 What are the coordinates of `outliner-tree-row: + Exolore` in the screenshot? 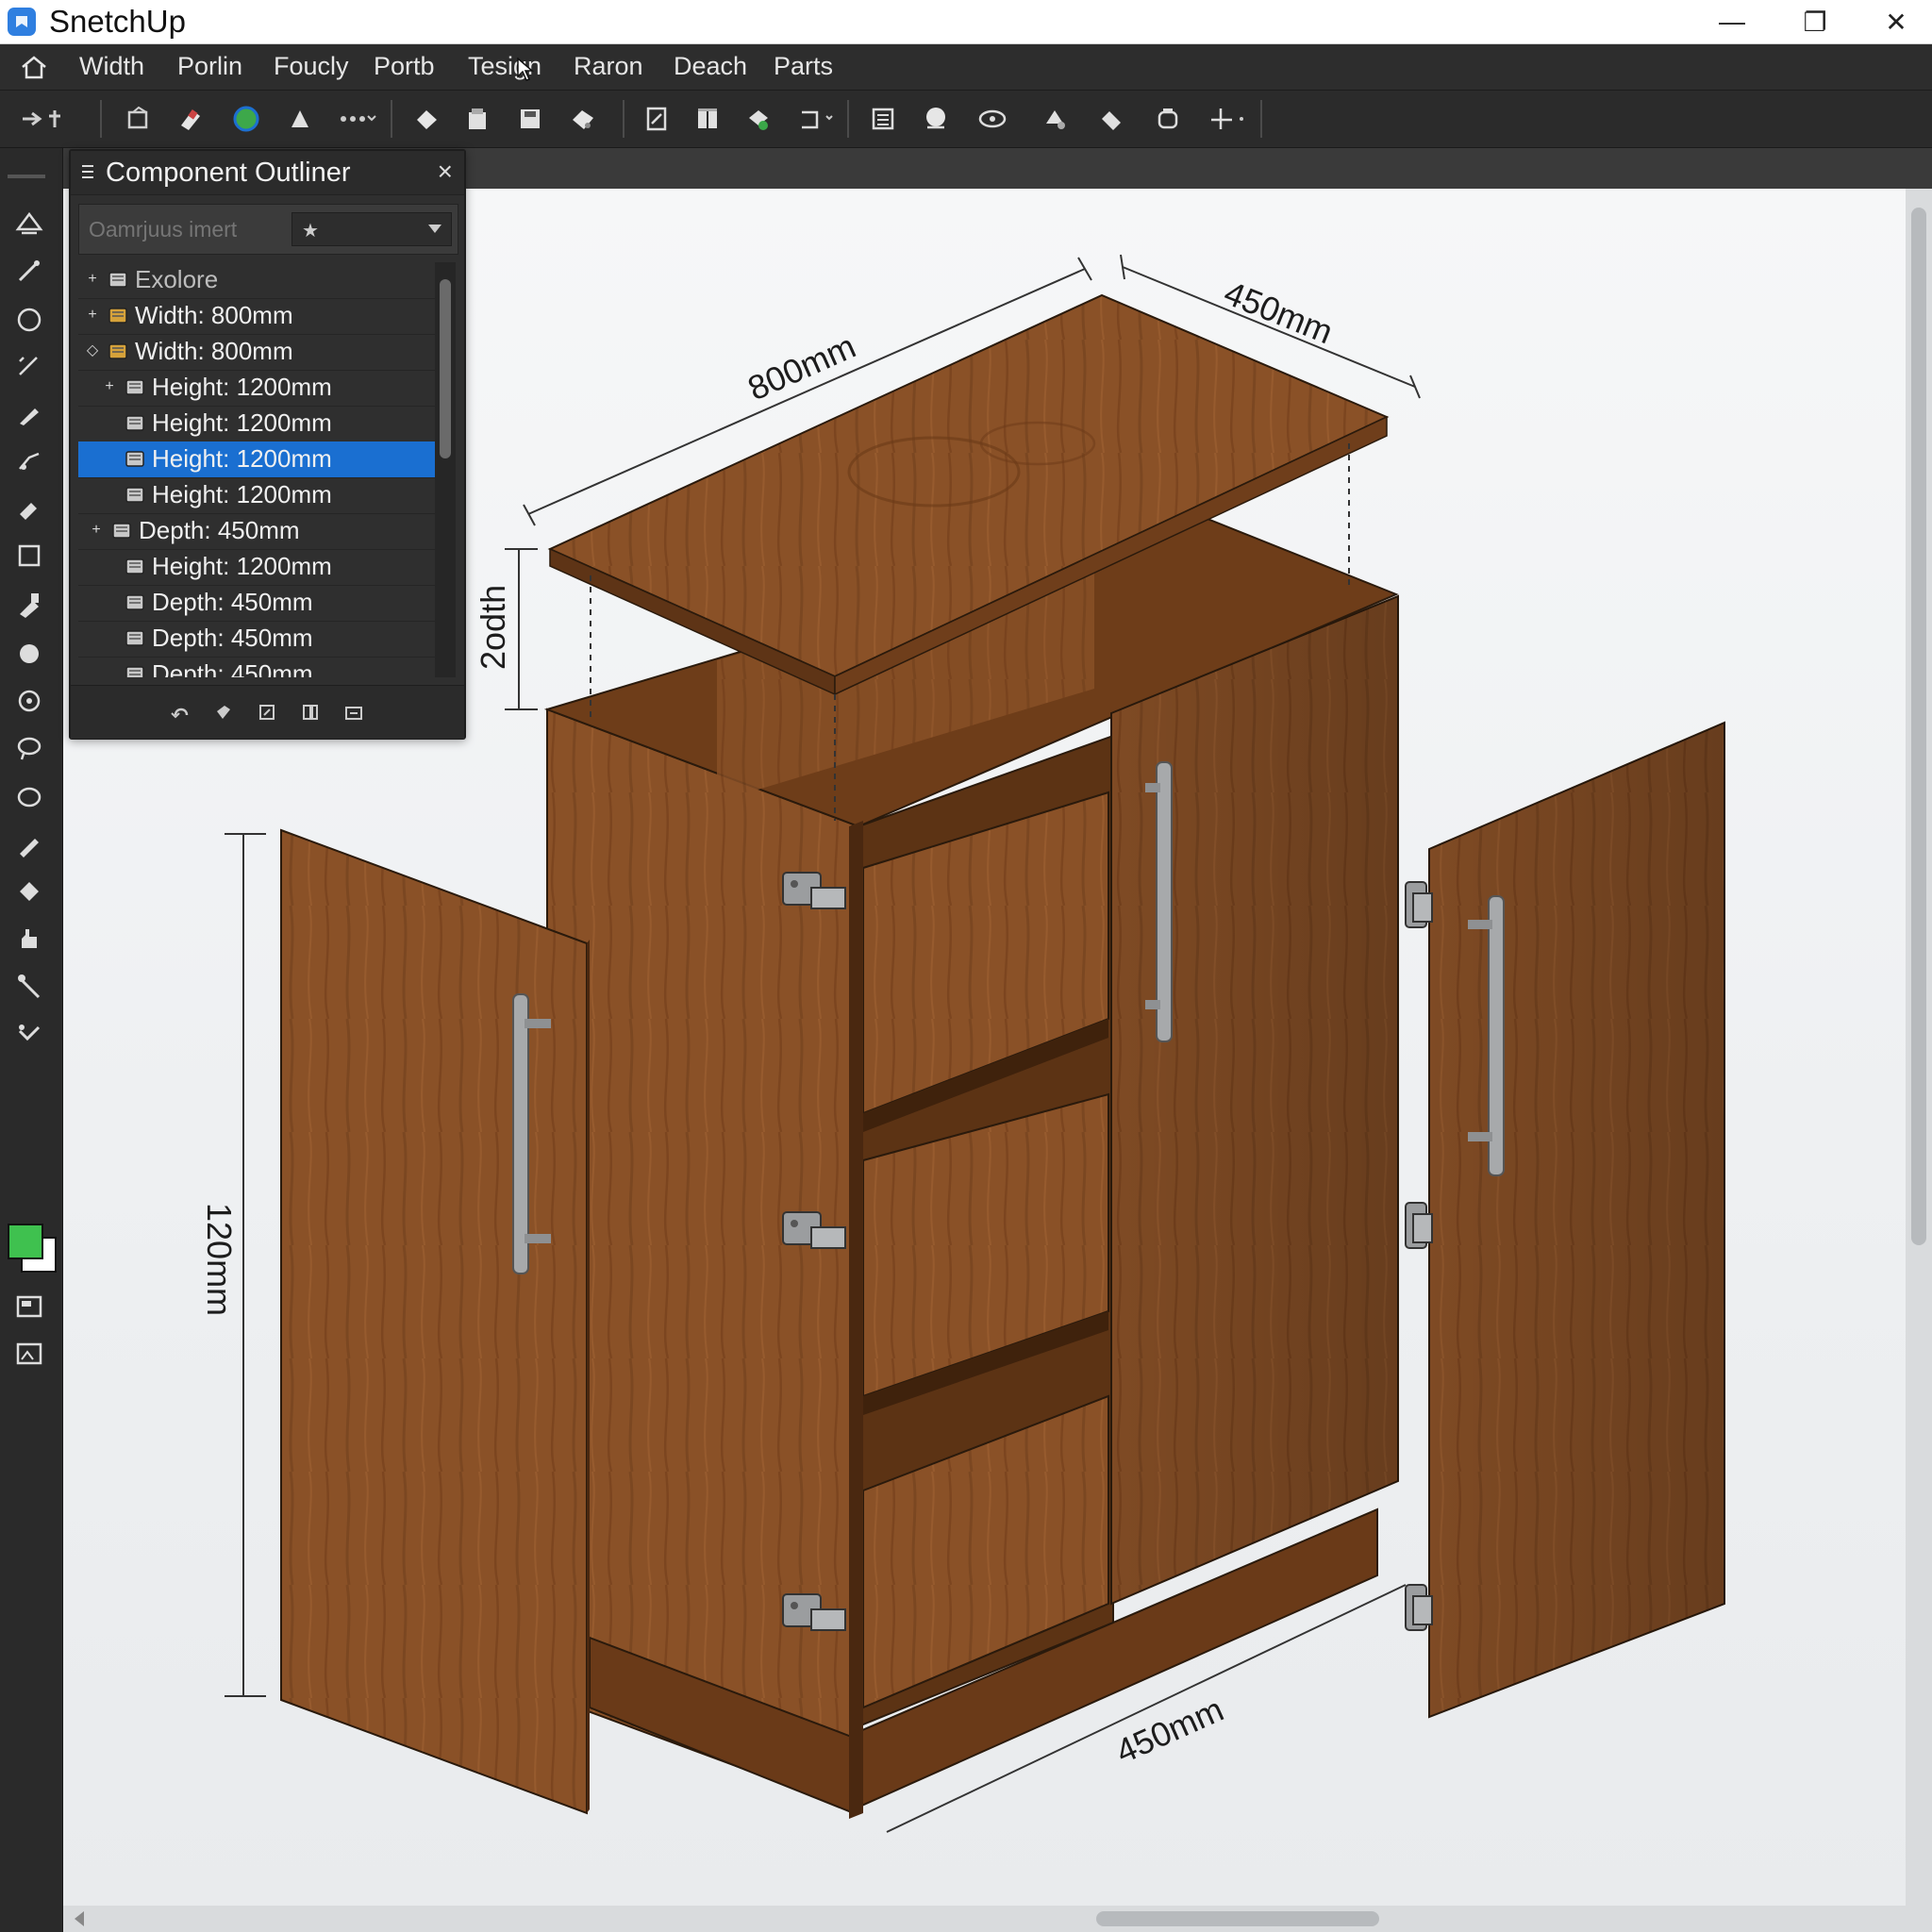 It's located at (256, 280).